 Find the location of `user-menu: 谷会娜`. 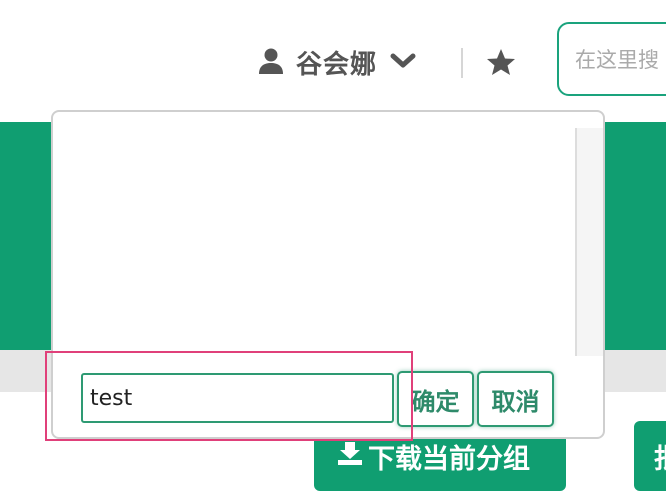

user-menu: 谷会娜 is located at coordinates (337, 62).